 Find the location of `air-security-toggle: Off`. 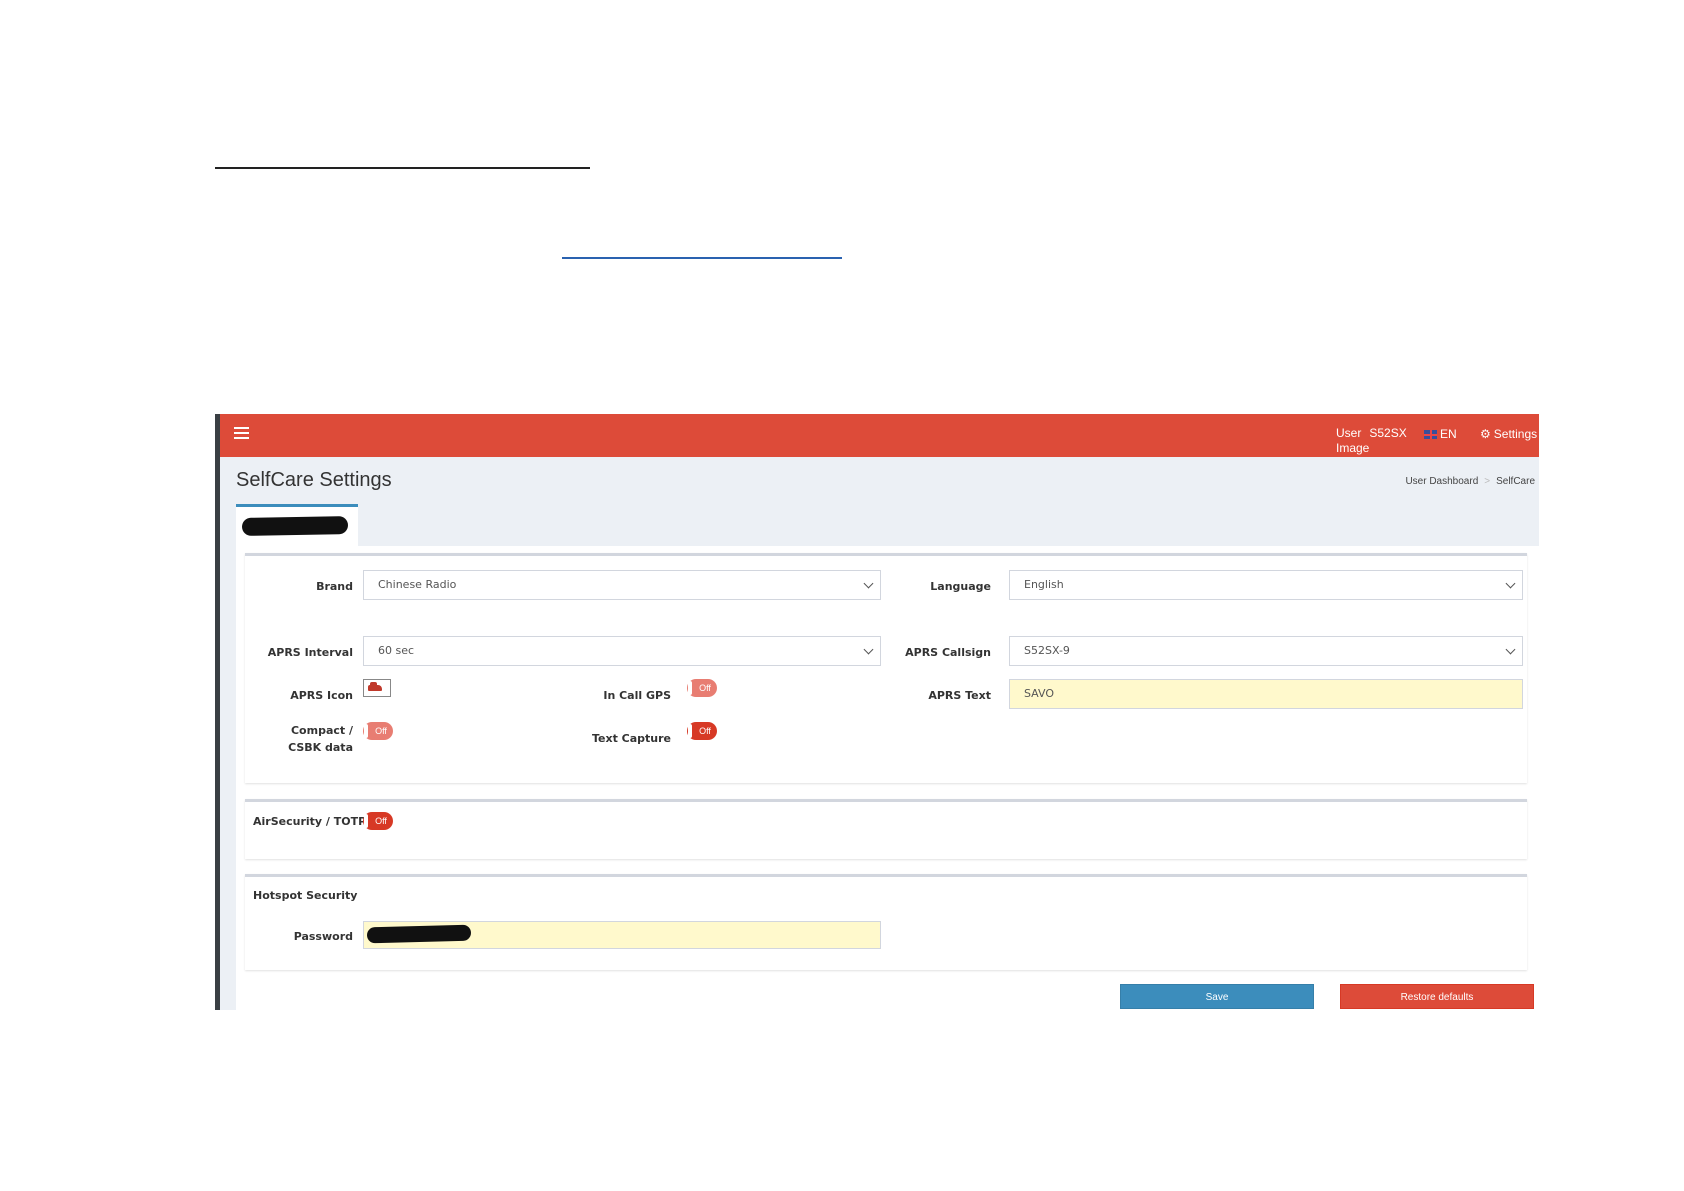

air-security-toggle: Off is located at coordinates (378, 821).